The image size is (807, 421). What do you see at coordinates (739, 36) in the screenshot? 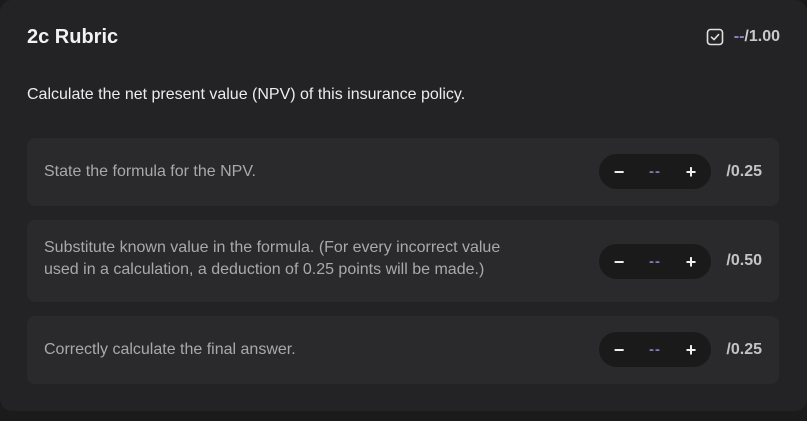
I see `total-score-value: --` at bounding box center [739, 36].